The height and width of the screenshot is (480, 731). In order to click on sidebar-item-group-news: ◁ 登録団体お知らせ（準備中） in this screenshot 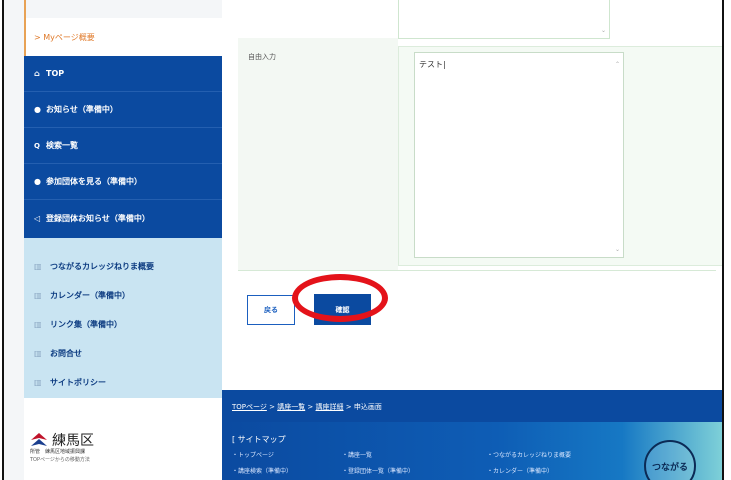, I will do `click(123, 218)`.